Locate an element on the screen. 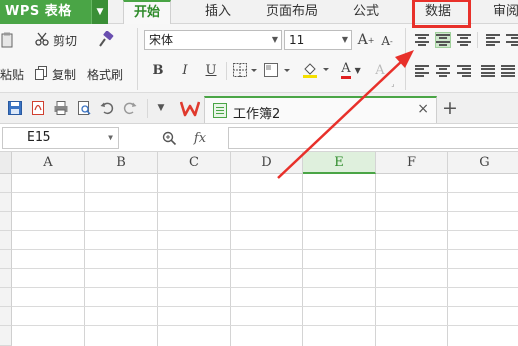 The height and width of the screenshot is (346, 518). scissors-icon is located at coordinates (42, 39).